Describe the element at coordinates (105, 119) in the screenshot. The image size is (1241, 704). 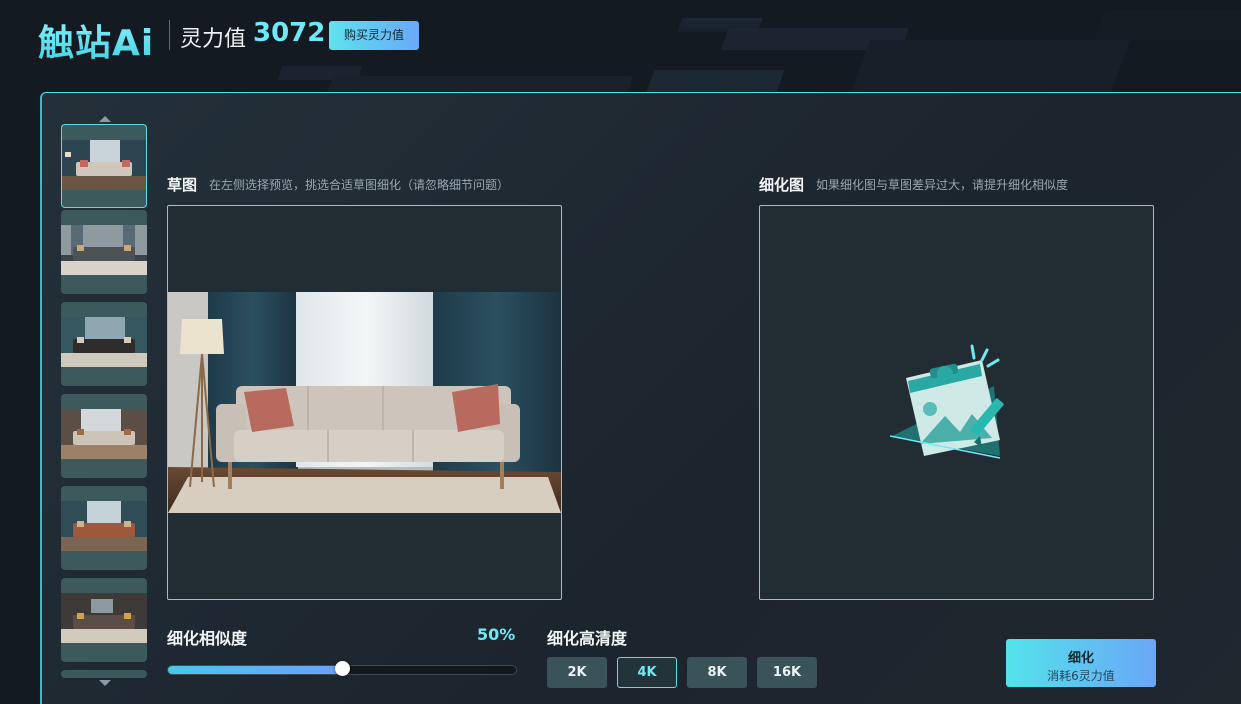
I see `thumbnail-scroll-up-icon` at that location.